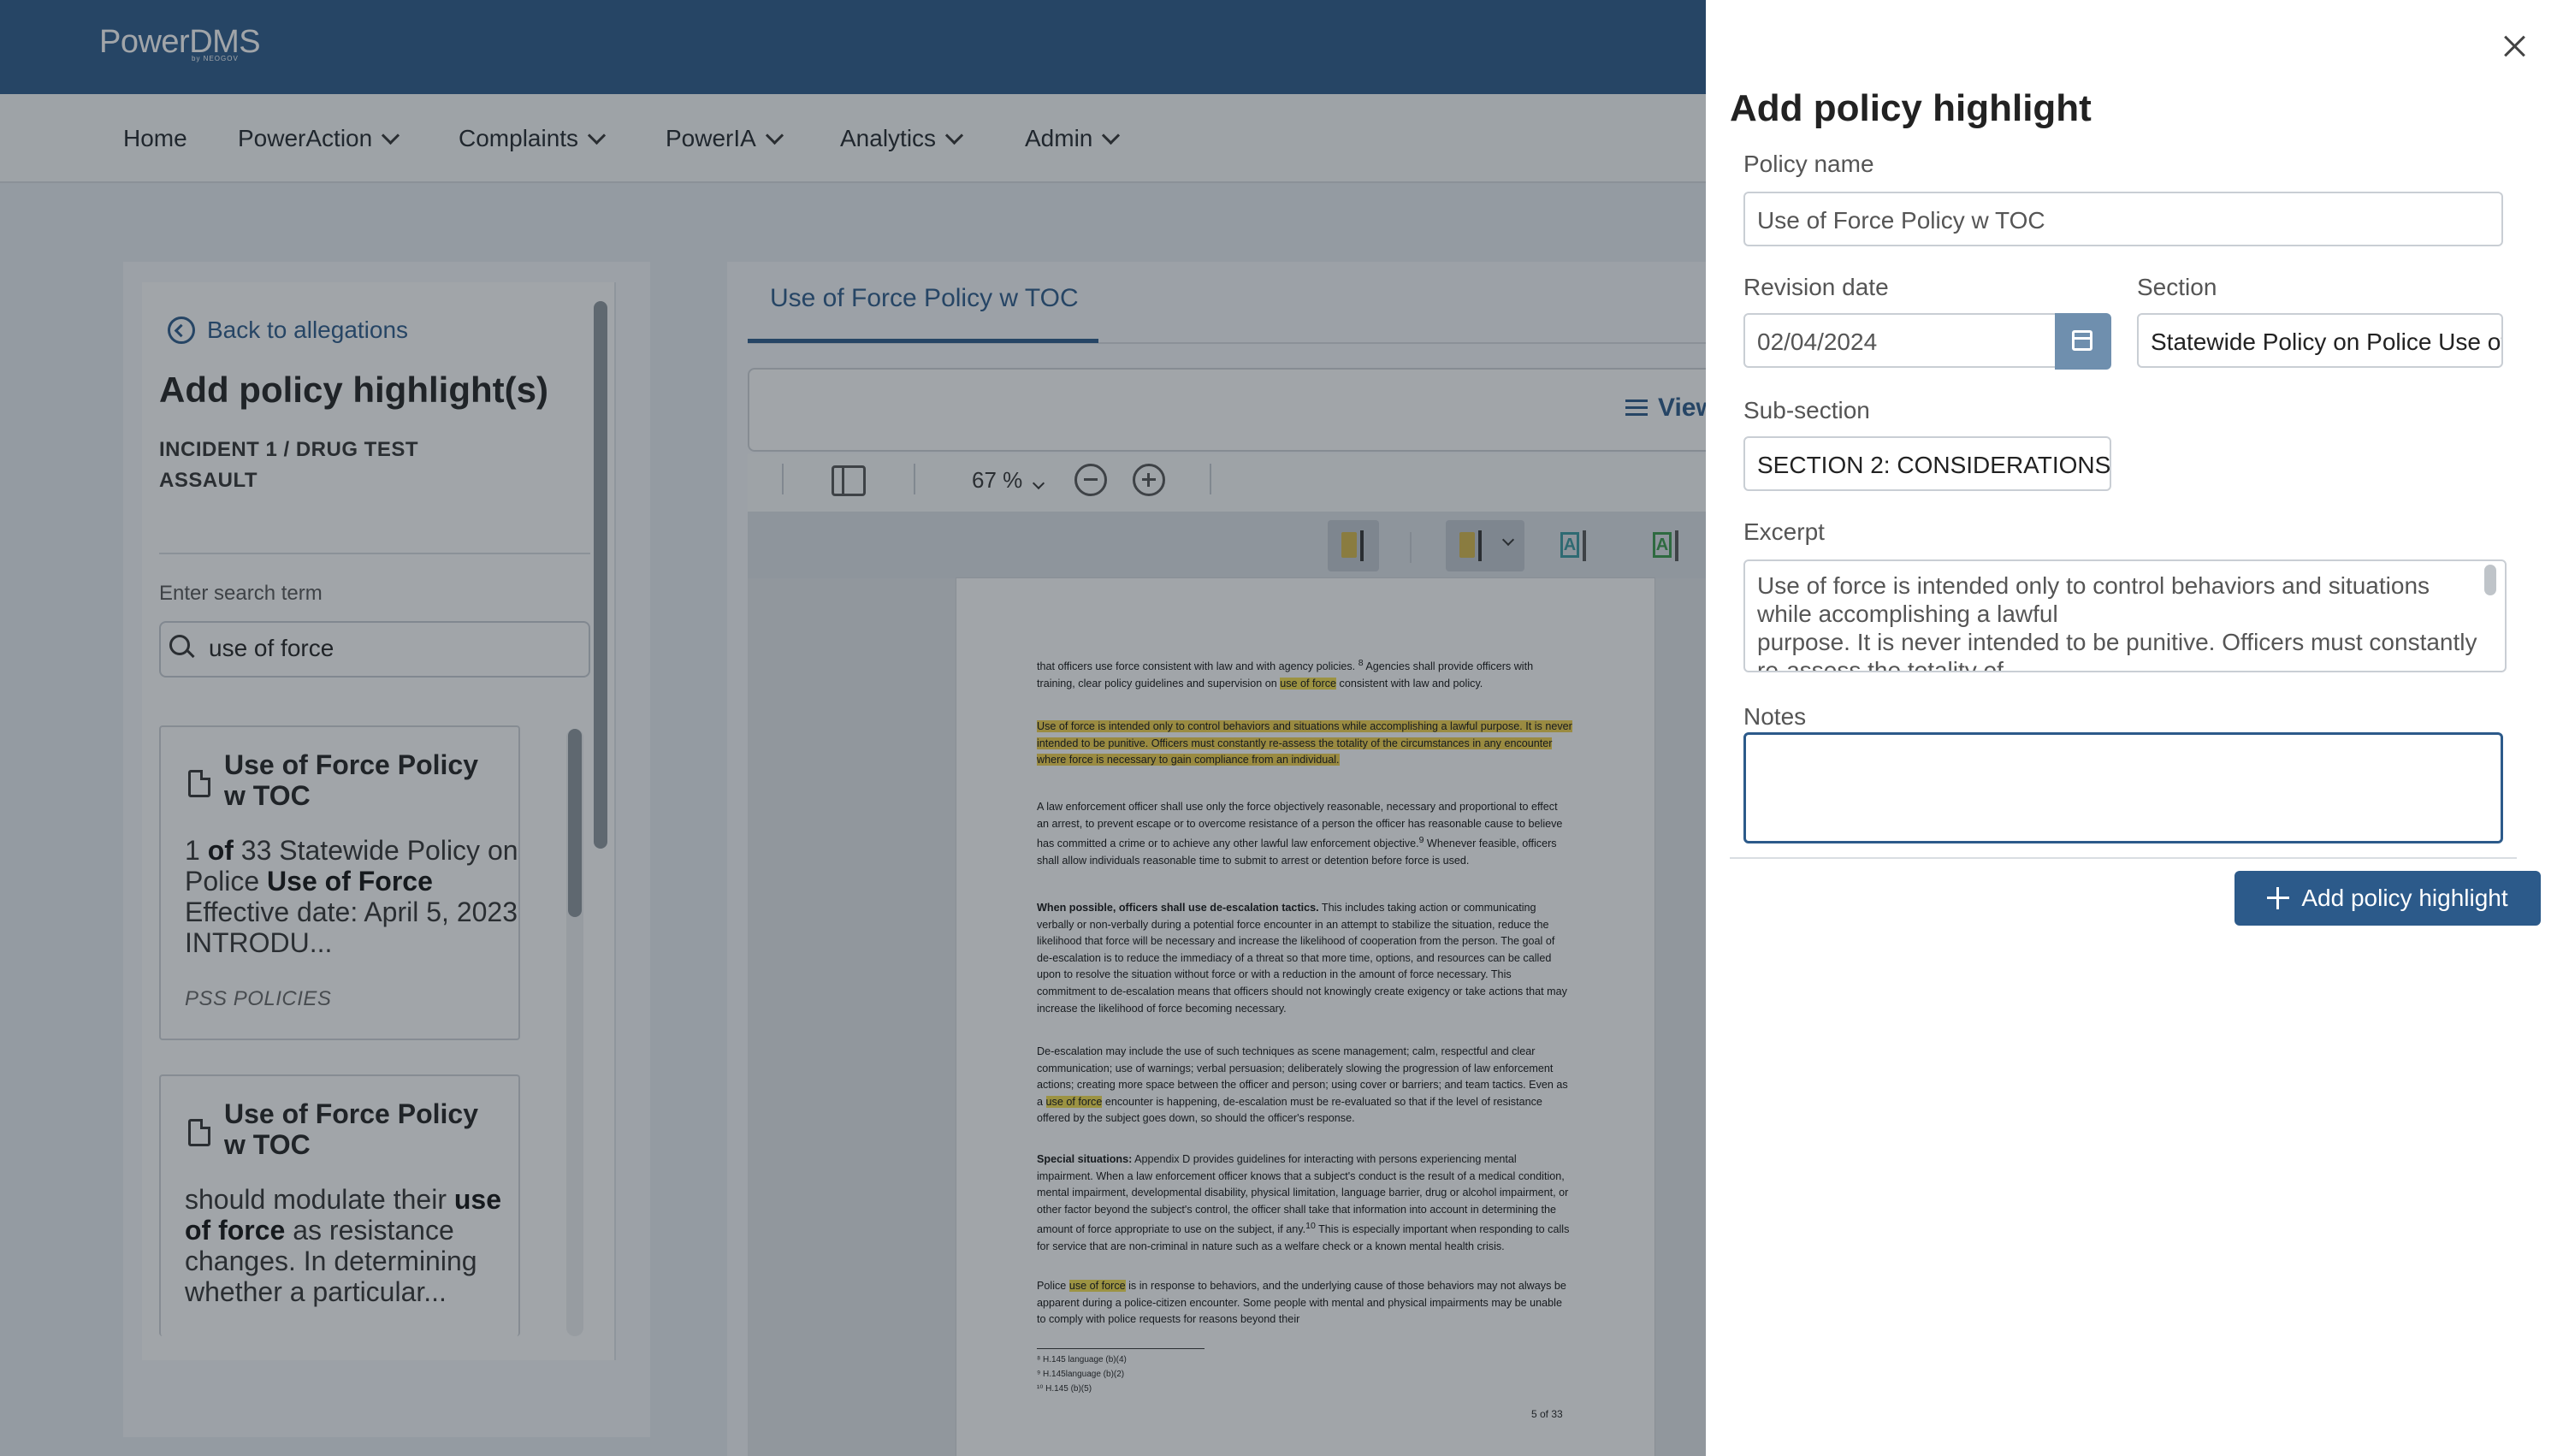  I want to click on divider, so click(2124, 858).